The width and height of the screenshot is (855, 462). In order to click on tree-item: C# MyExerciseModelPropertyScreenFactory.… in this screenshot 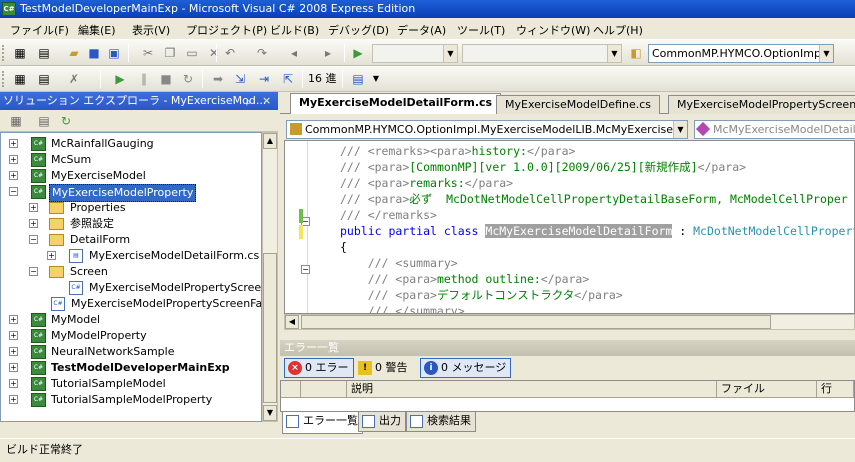, I will do `click(131, 304)`.